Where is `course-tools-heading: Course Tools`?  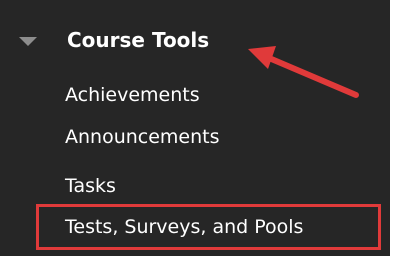 course-tools-heading: Course Tools is located at coordinates (138, 40).